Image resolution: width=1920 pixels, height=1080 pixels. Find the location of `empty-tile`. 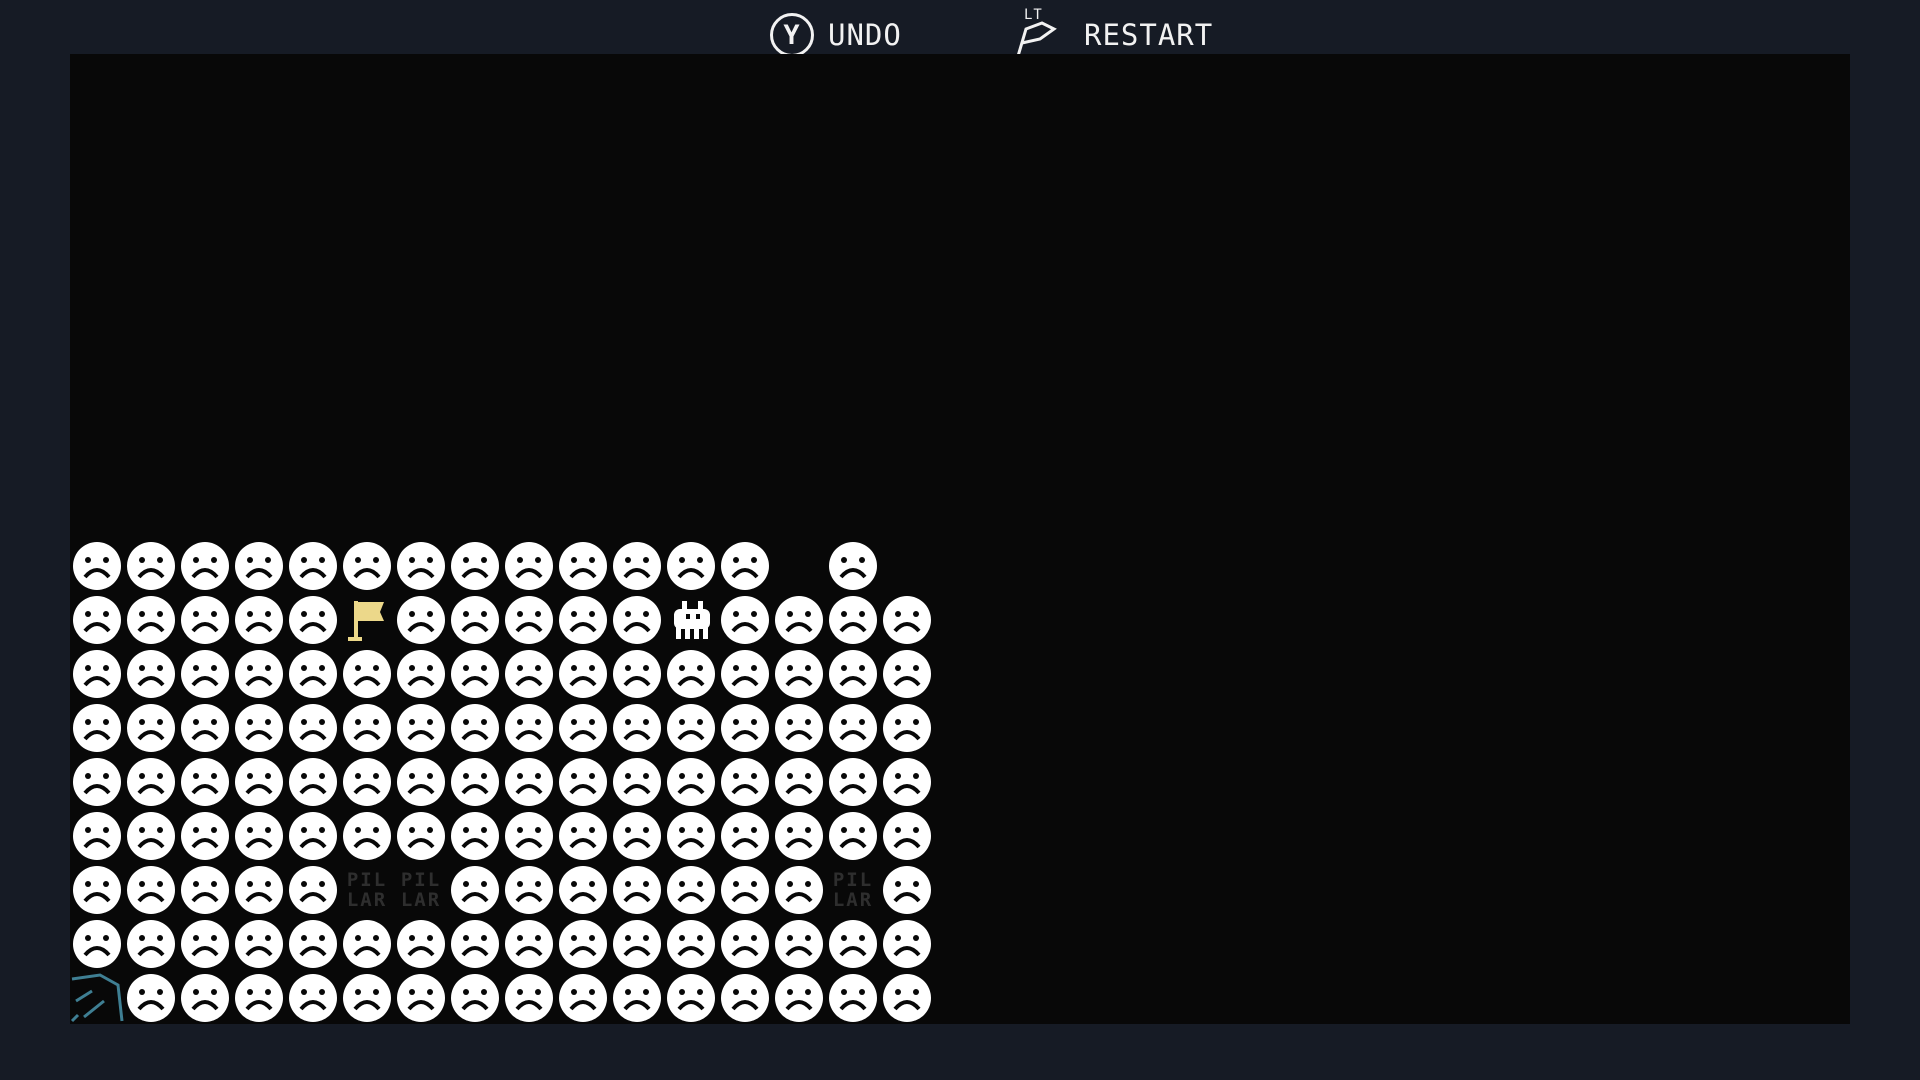

empty-tile is located at coordinates (907, 566).